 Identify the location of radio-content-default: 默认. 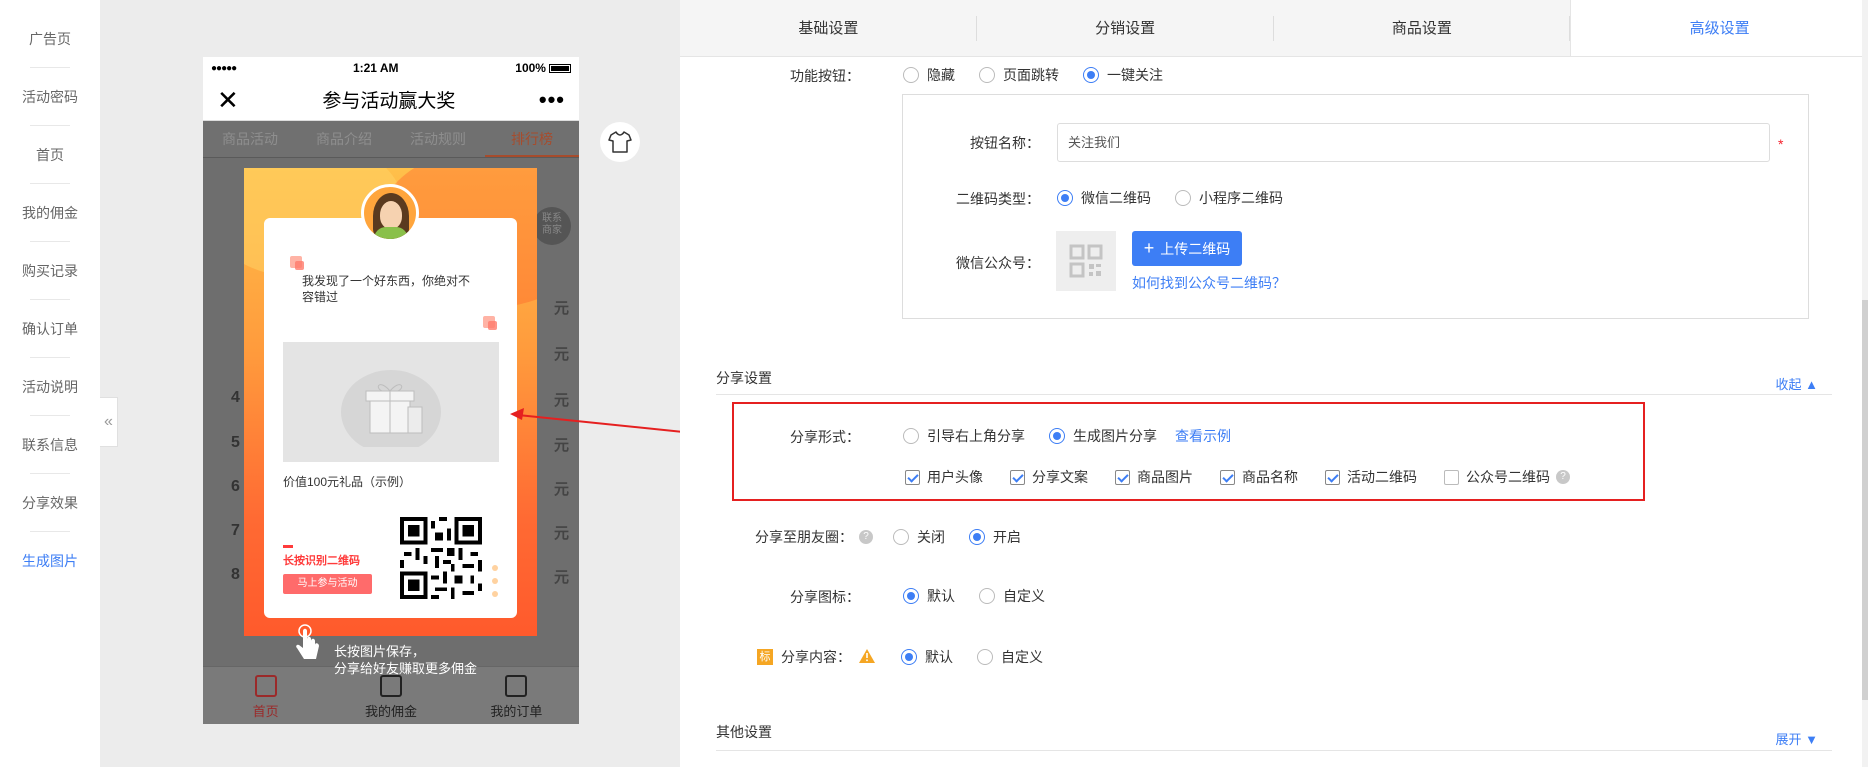
(927, 657).